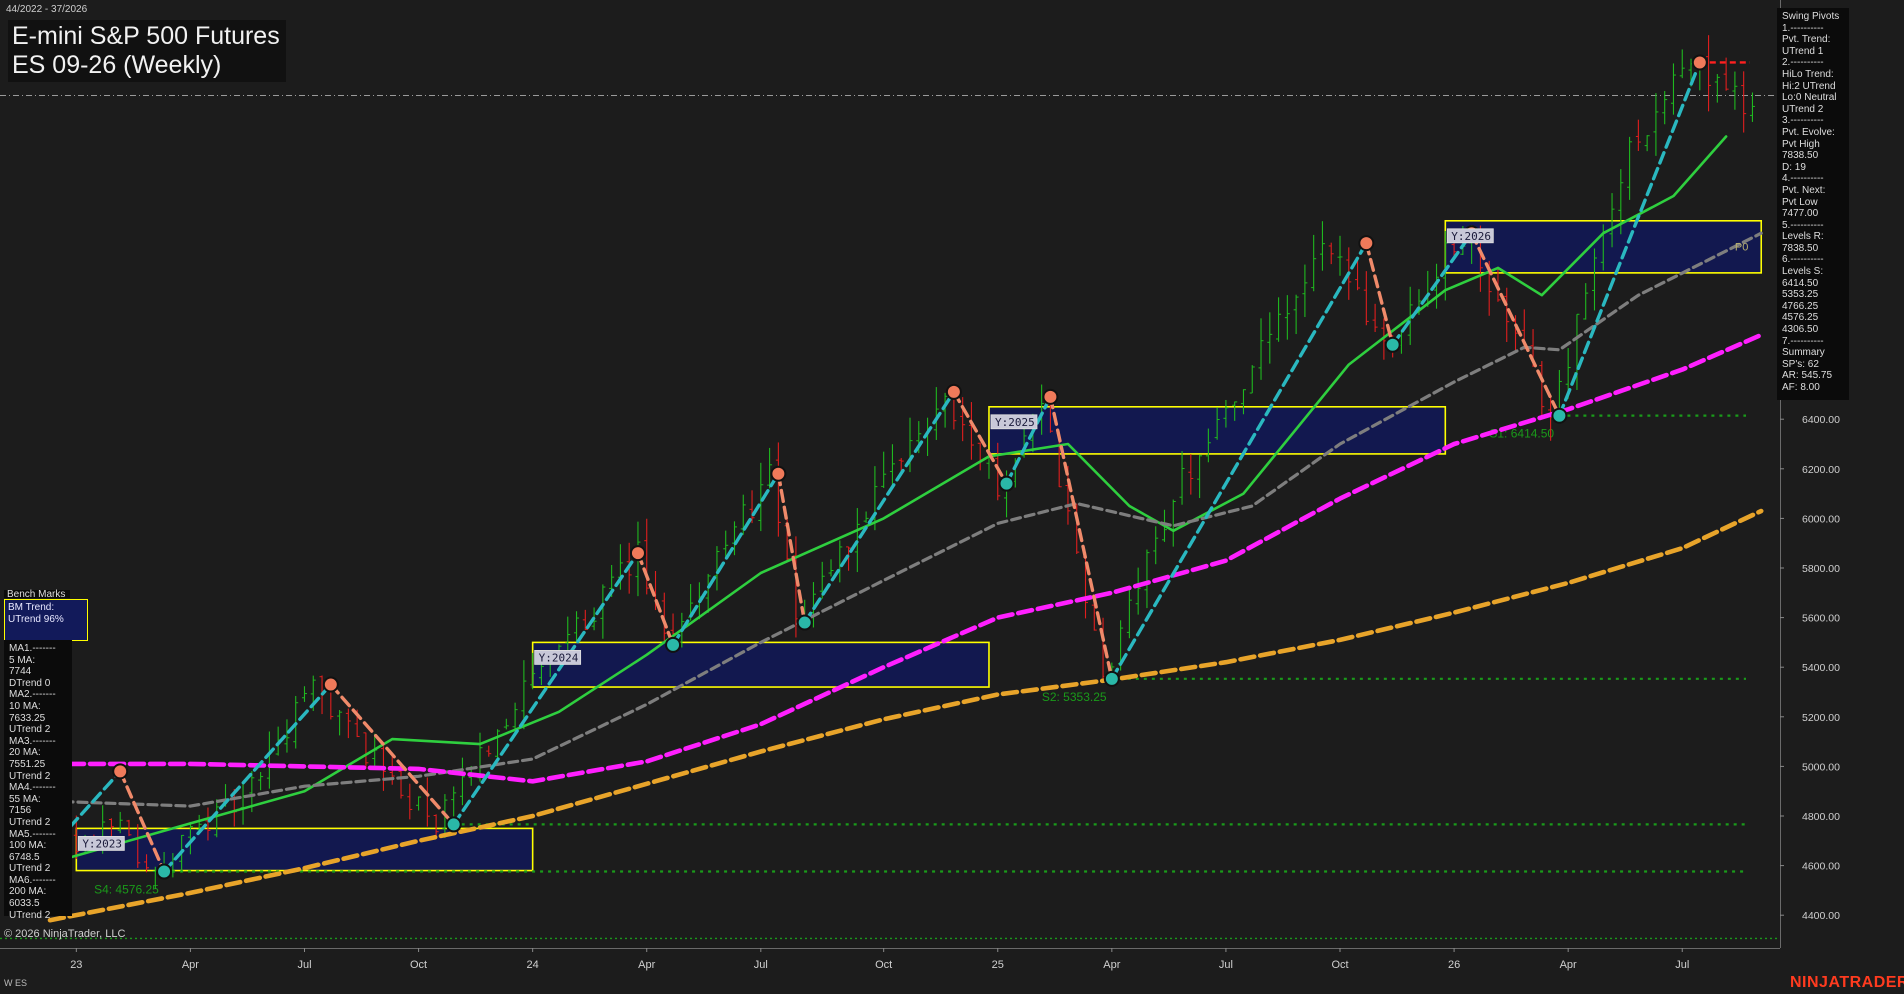  I want to click on bench-marks-line: MA5.-------, so click(32, 834).